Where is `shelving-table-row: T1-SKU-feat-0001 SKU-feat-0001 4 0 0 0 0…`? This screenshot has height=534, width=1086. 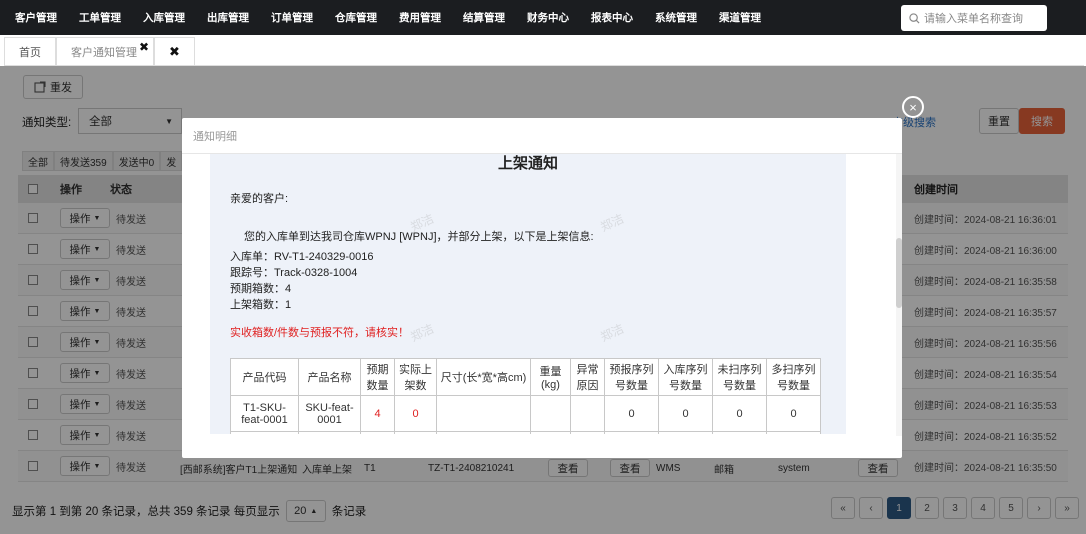
shelving-table-row: T1-SKU-feat-0001 SKU-feat-0001 4 0 0 0 0… is located at coordinates (525, 413).